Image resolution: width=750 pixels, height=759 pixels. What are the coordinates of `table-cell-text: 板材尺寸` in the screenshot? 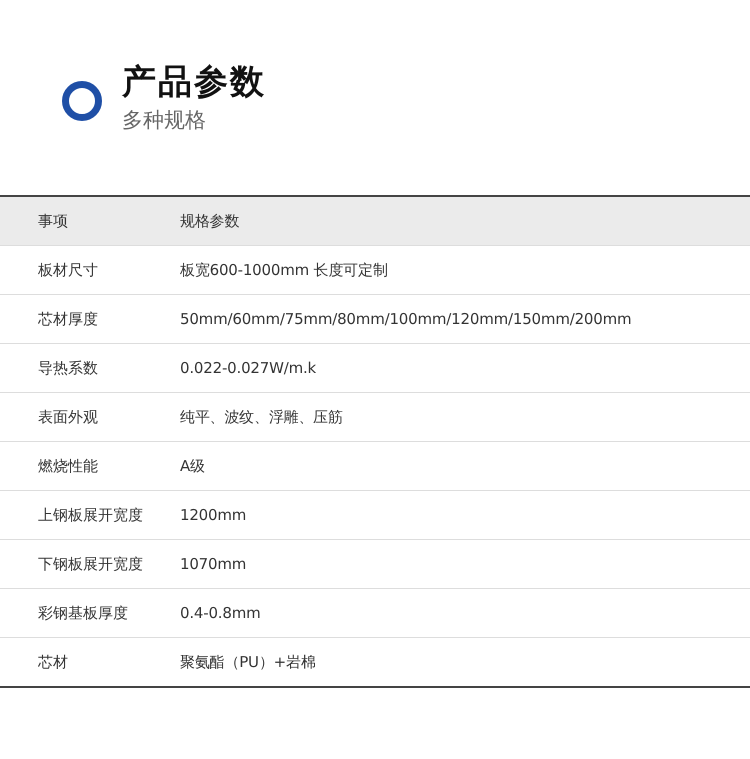 It's located at (68, 270).